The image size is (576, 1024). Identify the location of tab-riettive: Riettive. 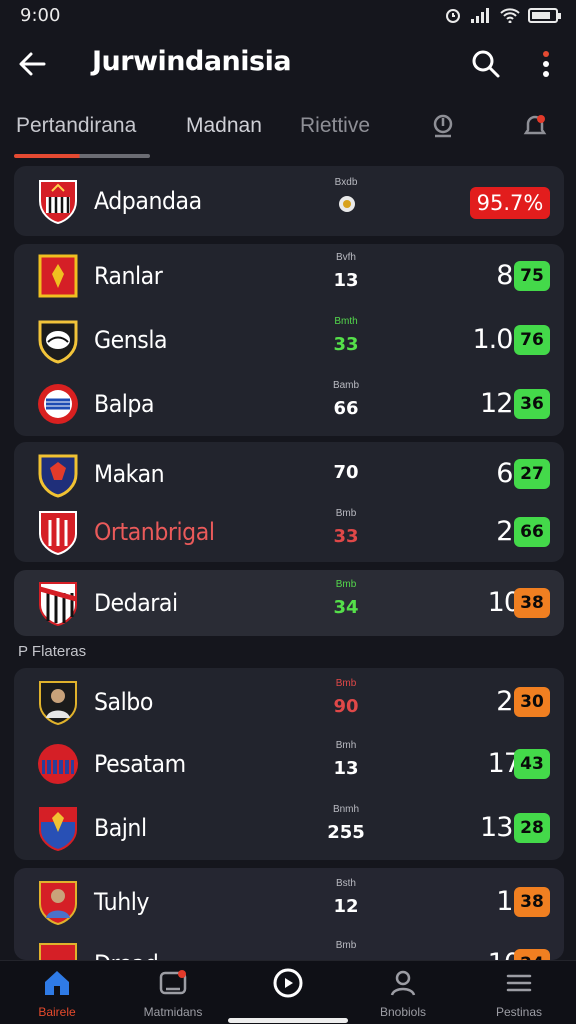
(335, 126).